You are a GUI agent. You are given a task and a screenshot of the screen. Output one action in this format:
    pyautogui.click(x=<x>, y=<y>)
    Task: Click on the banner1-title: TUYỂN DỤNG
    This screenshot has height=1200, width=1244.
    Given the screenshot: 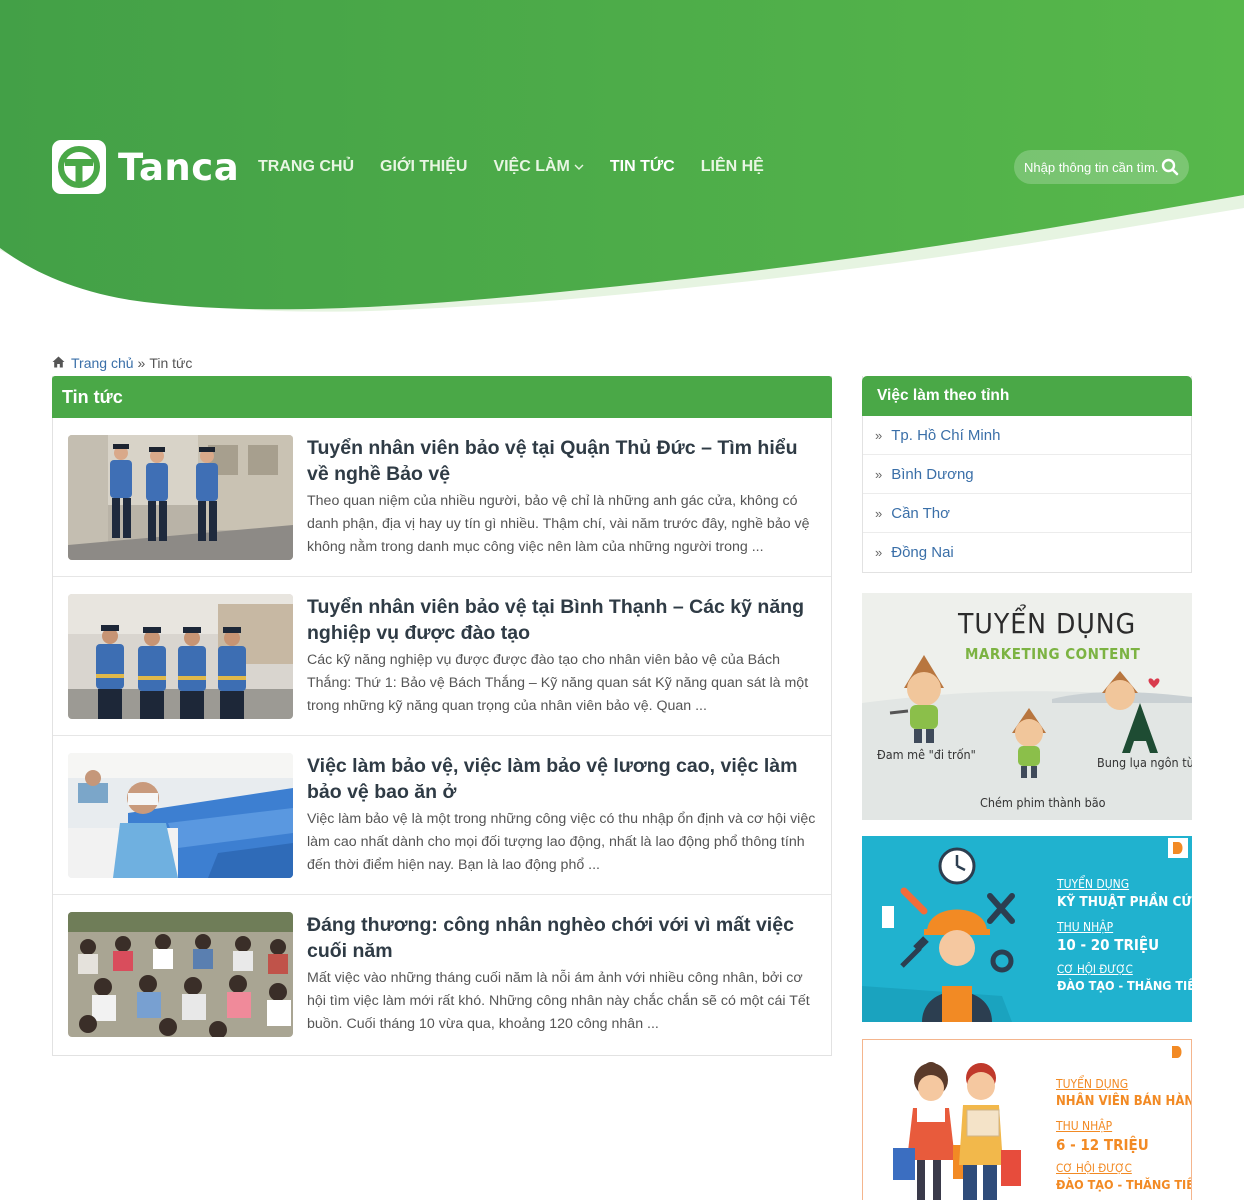 What is the action you would take?
    pyautogui.click(x=1047, y=623)
    